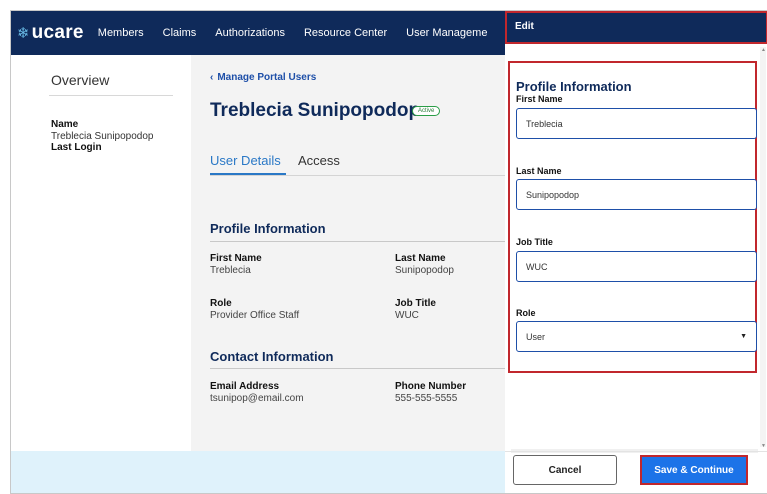 This screenshot has height=494, width=767. I want to click on snowflake-icon: ❄, so click(23, 33).